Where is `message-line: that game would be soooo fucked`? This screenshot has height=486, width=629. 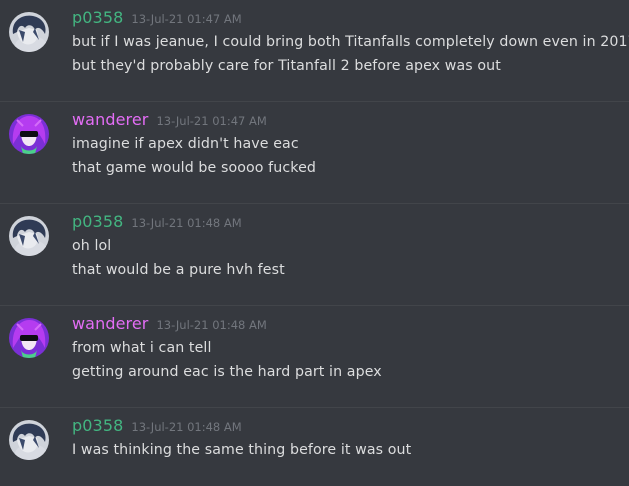 message-line: that game would be soooo fucked is located at coordinates (194, 168).